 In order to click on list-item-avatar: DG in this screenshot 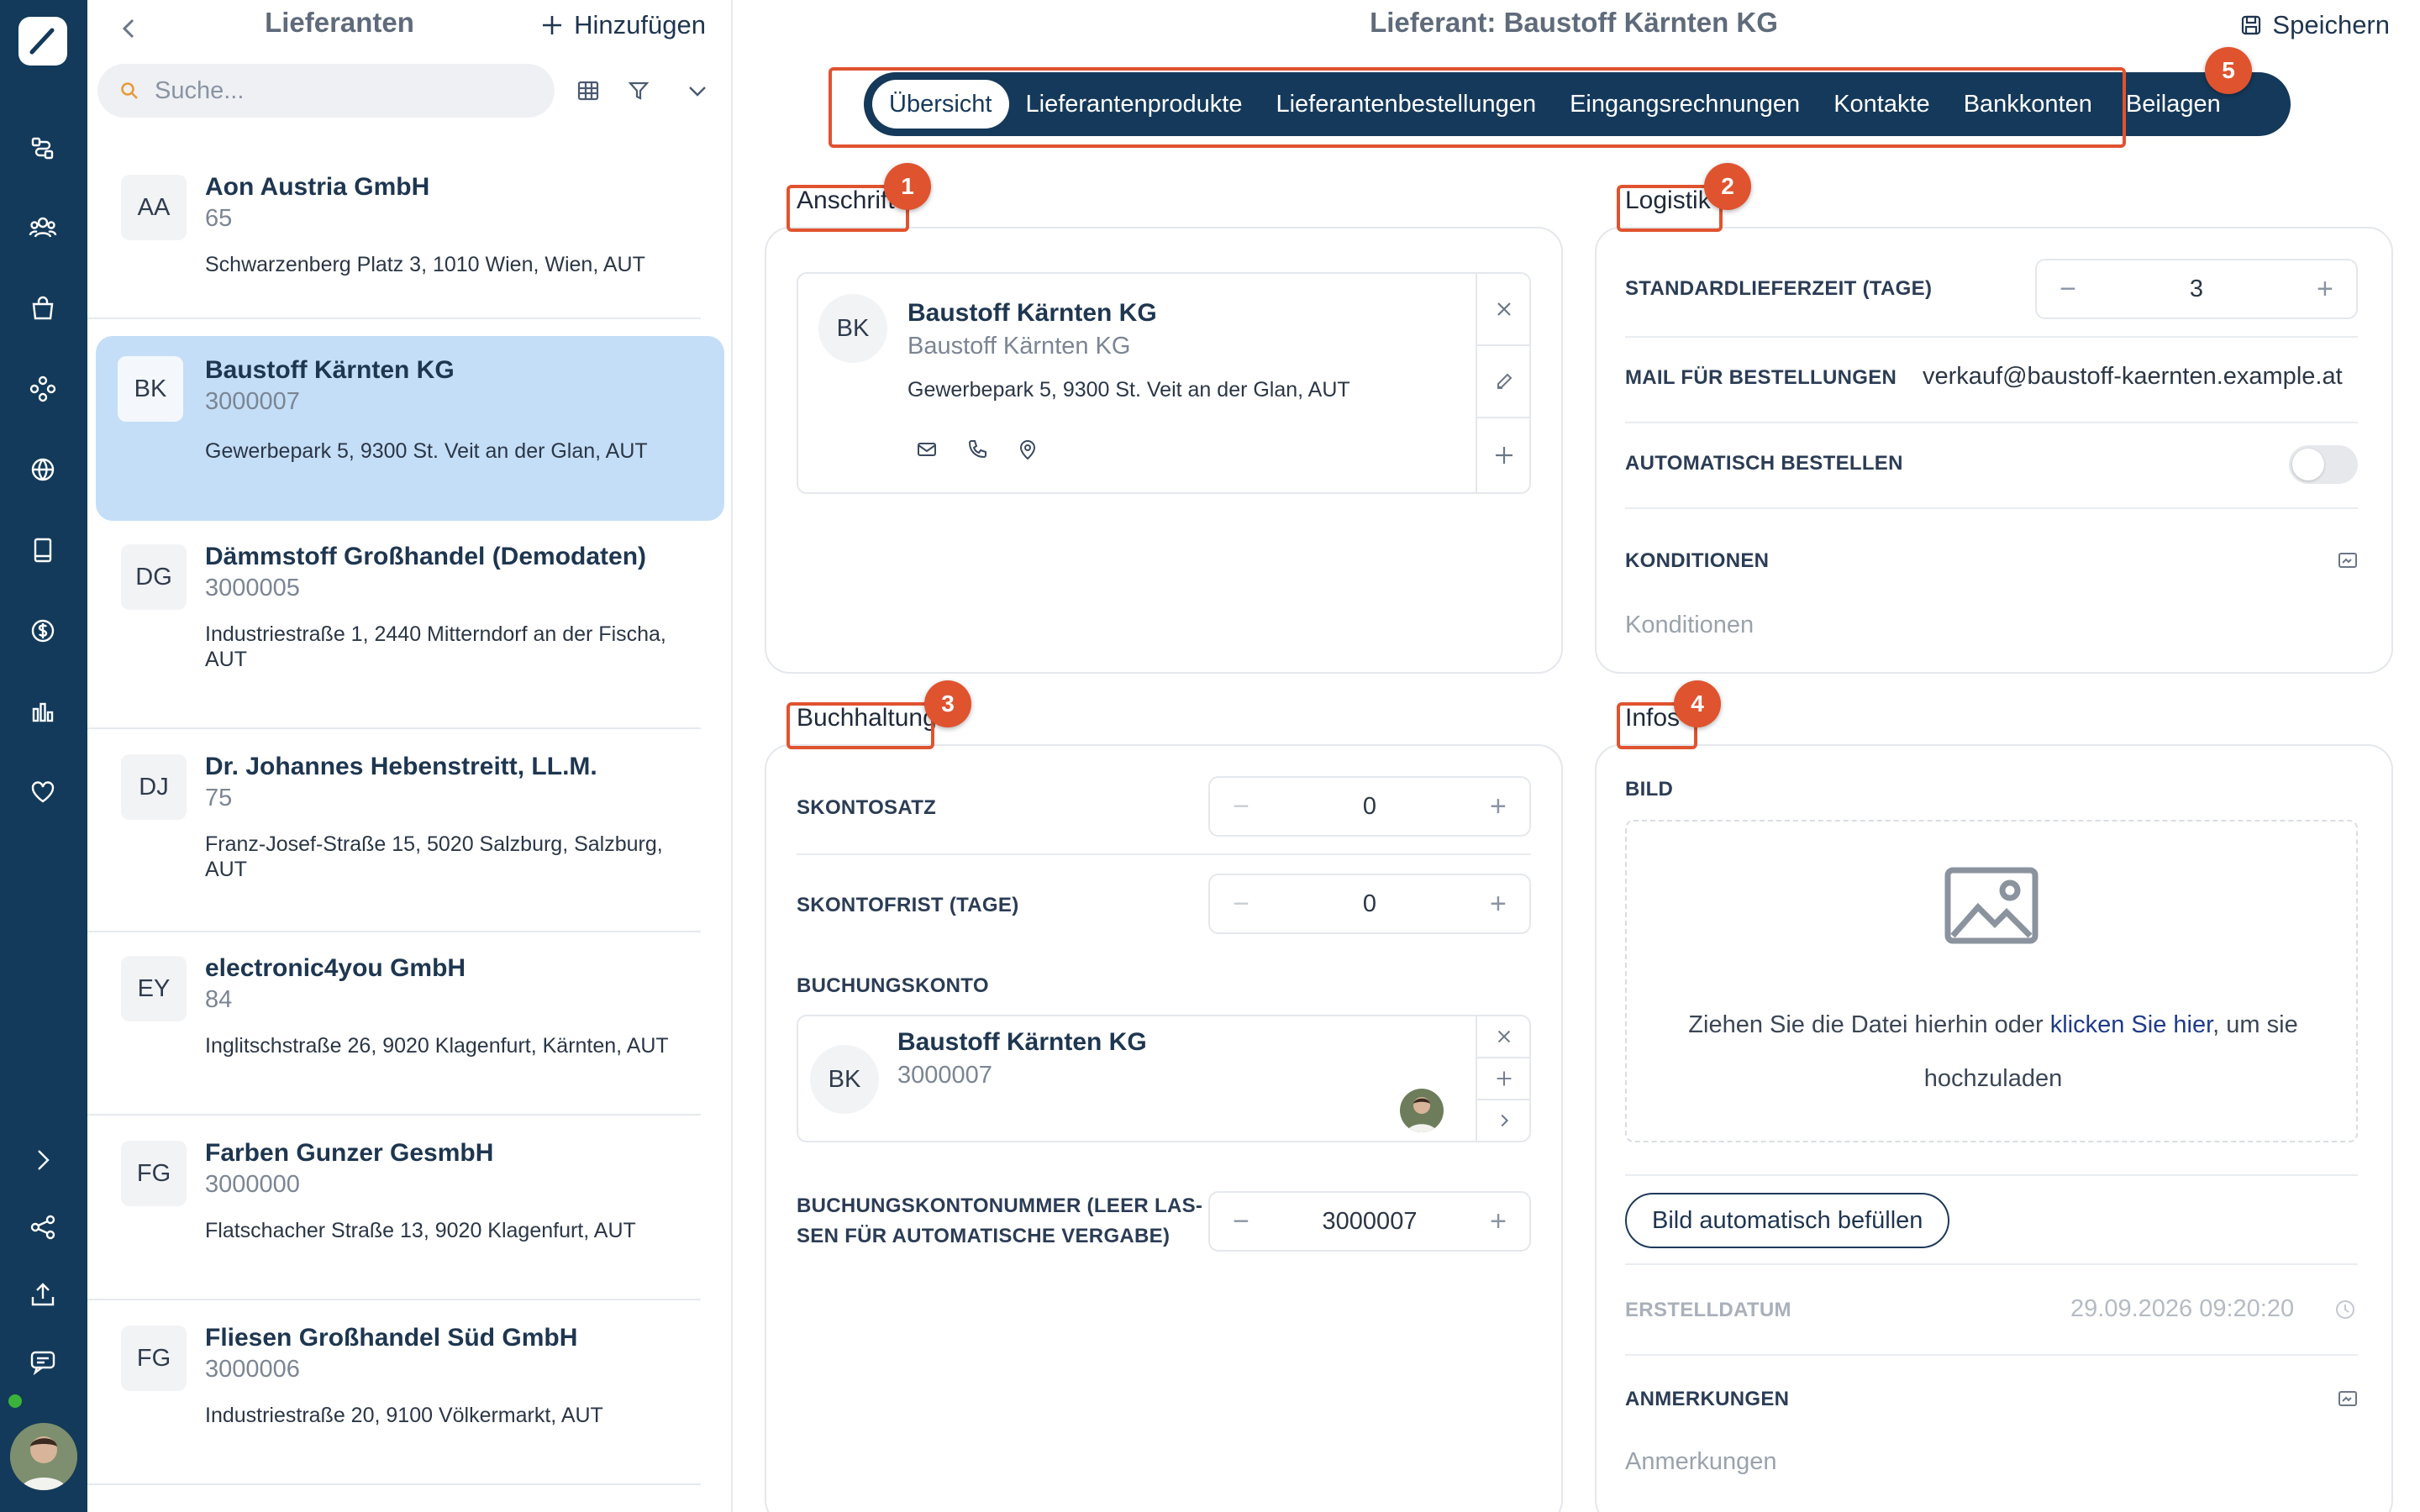, I will do `click(154, 577)`.